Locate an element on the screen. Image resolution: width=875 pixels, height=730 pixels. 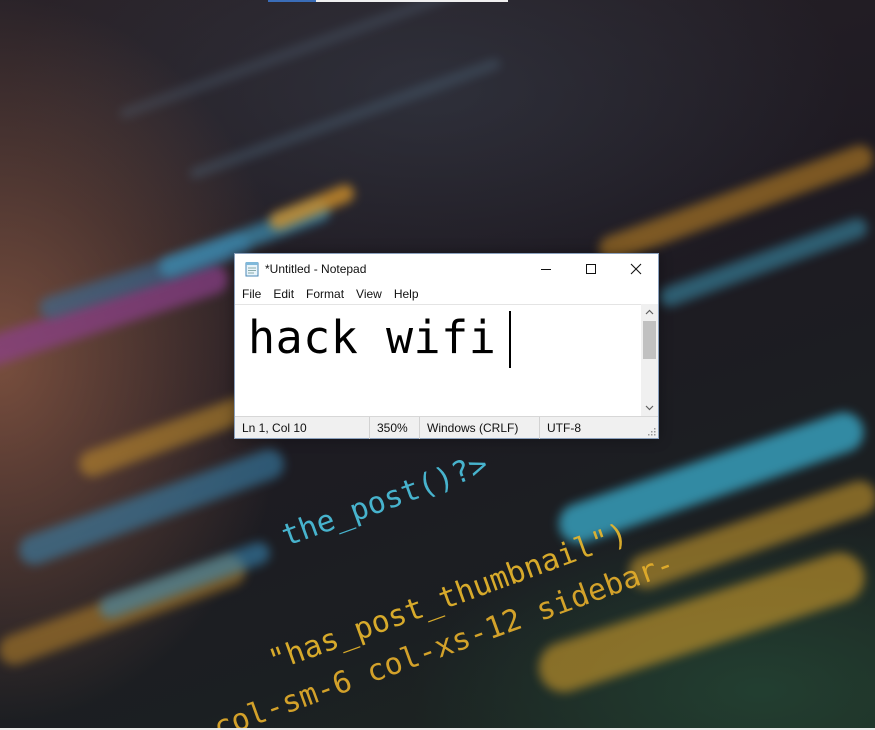
scroll-up-arrow is located at coordinates (649, 312).